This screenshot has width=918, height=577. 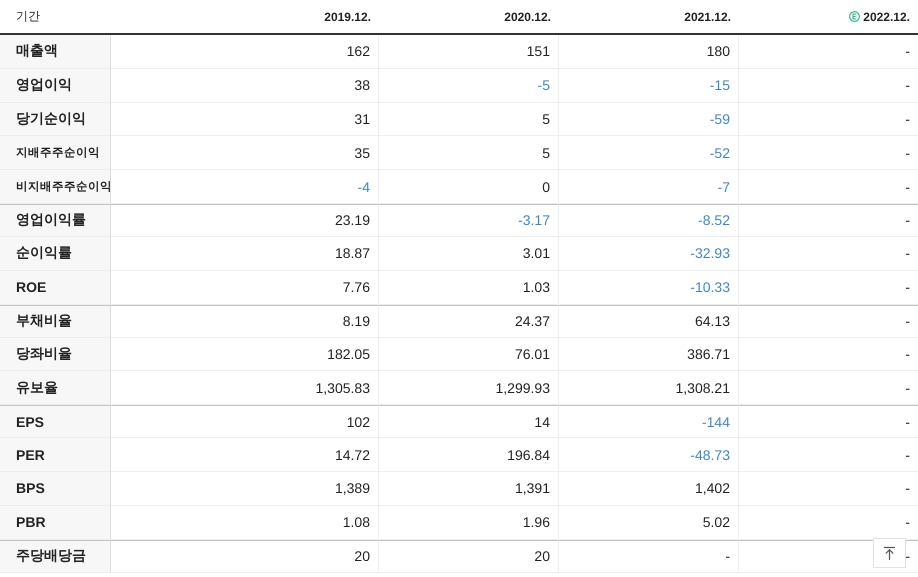 What do you see at coordinates (55, 556) in the screenshot?
I see `row-label: 주당배당금` at bounding box center [55, 556].